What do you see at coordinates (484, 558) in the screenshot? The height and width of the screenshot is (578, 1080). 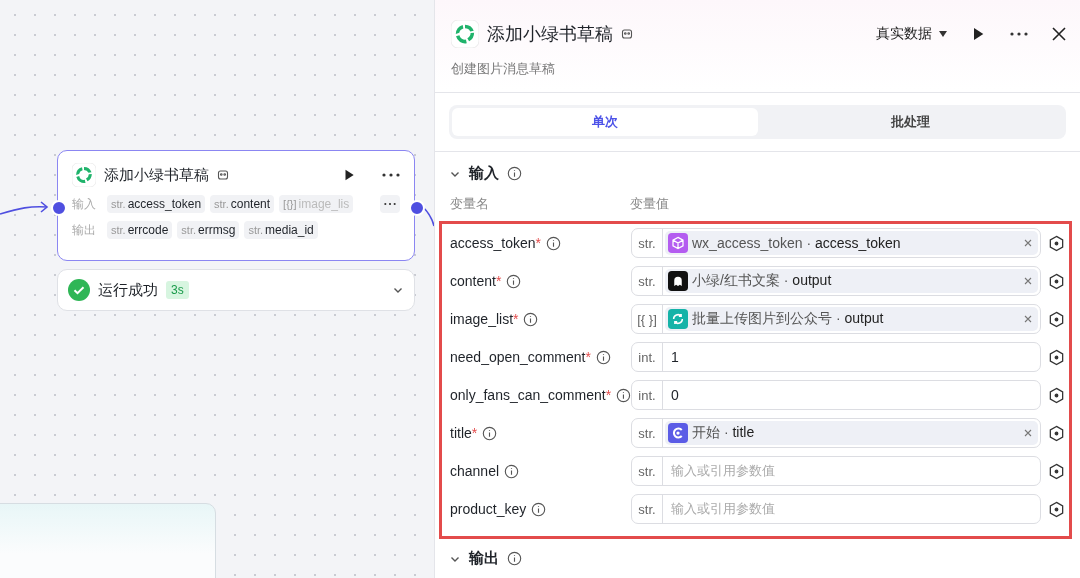 I see `section-title: 输出` at bounding box center [484, 558].